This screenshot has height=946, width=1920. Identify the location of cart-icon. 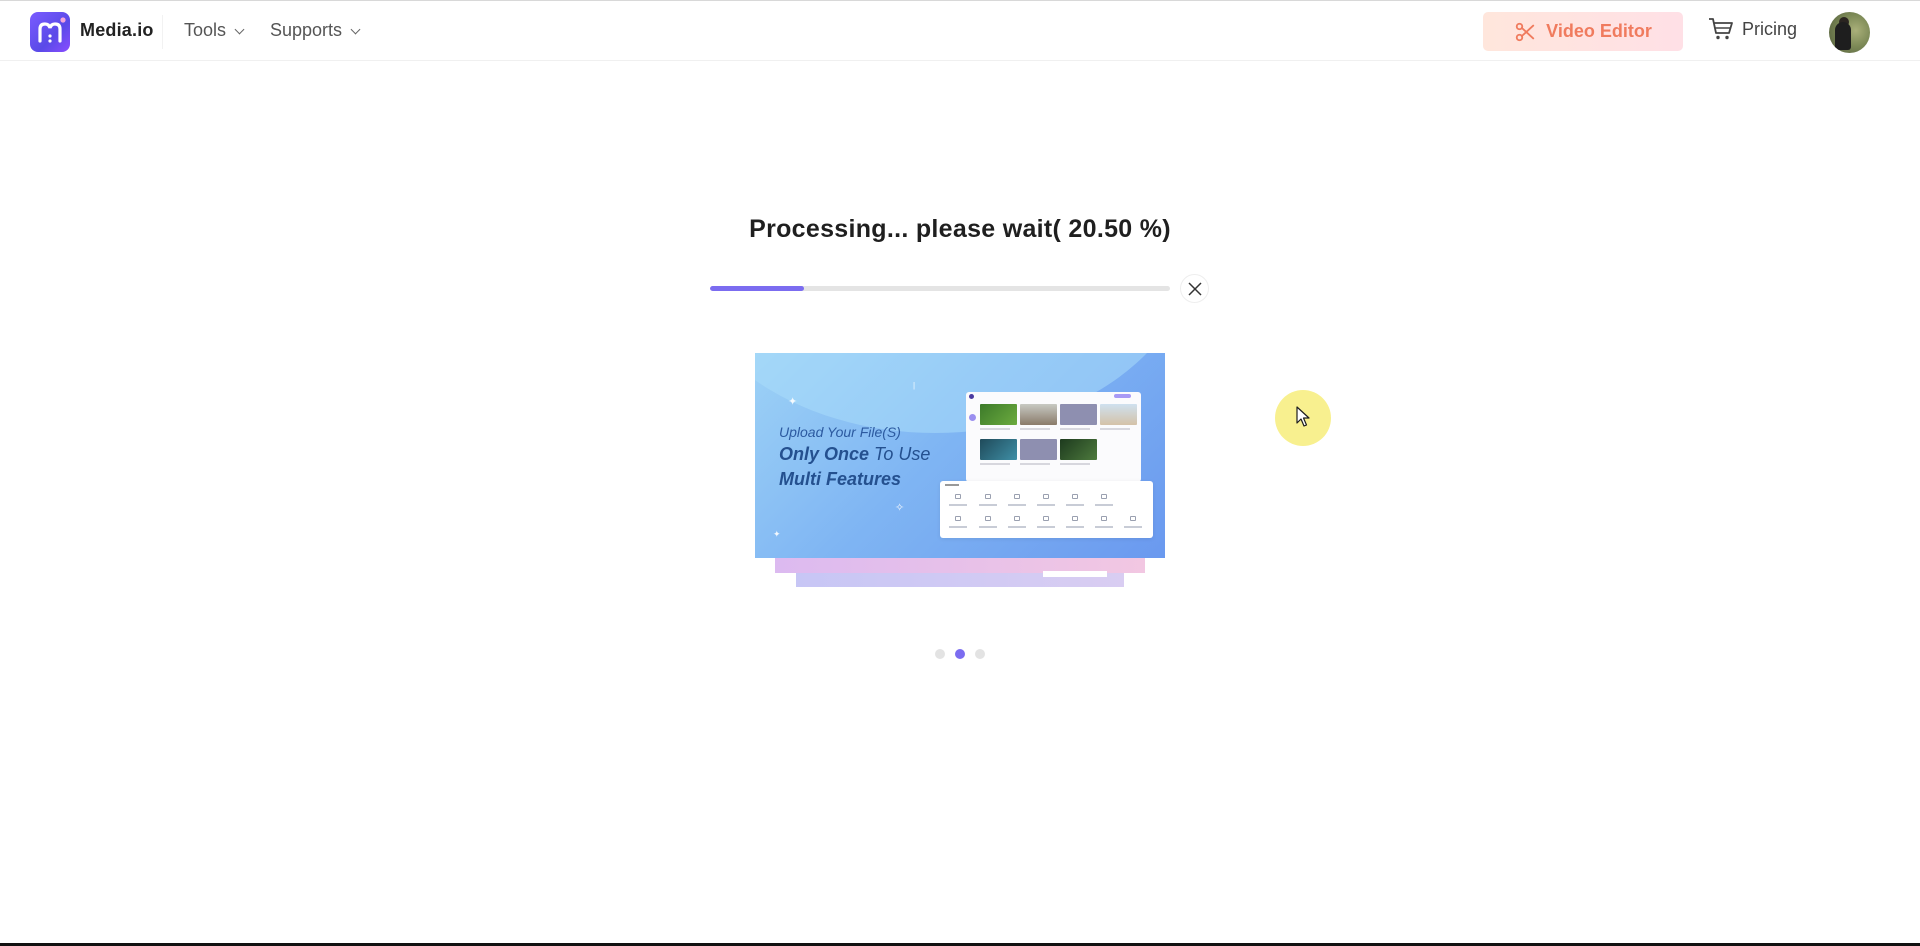
(1721, 29).